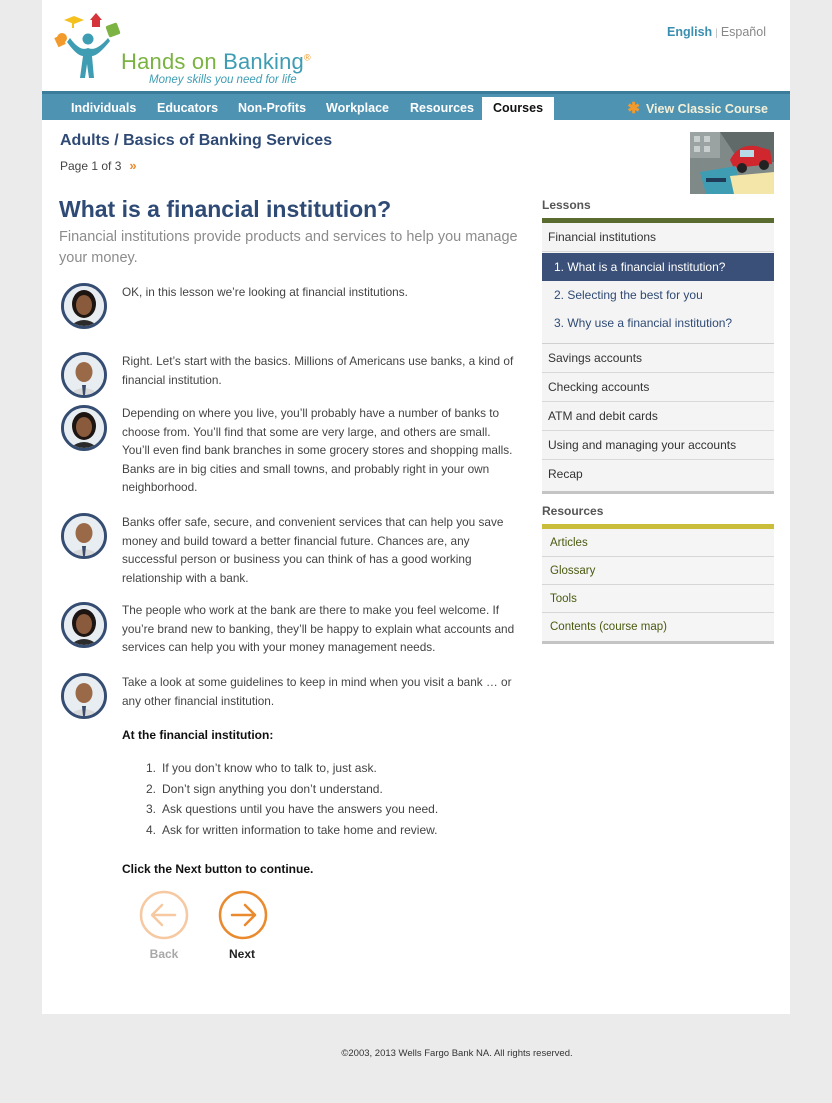 The image size is (832, 1103). What do you see at coordinates (658, 237) in the screenshot?
I see `lesson-group-financial-institutions: Financial institutions` at bounding box center [658, 237].